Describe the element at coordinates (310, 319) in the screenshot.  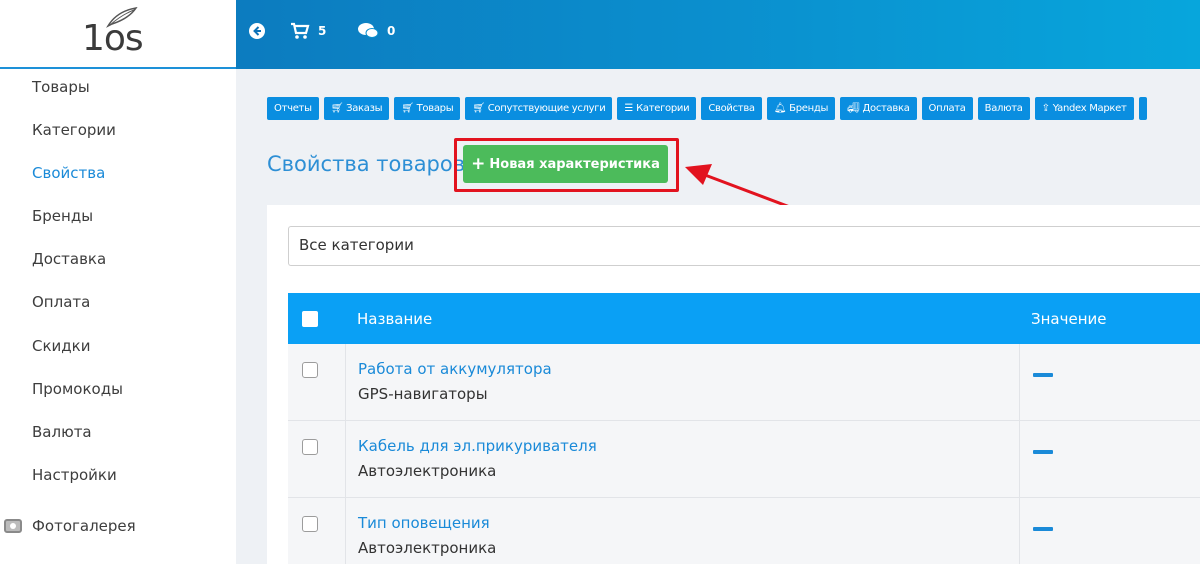
I see `select-all-checkbox` at that location.